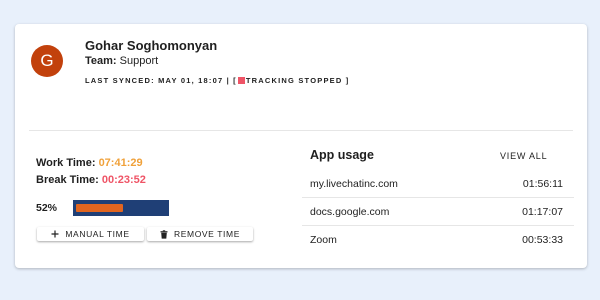  What do you see at coordinates (438, 184) in the screenshot?
I see `app-usage-row: my.livechatinc.com 01:56:11` at bounding box center [438, 184].